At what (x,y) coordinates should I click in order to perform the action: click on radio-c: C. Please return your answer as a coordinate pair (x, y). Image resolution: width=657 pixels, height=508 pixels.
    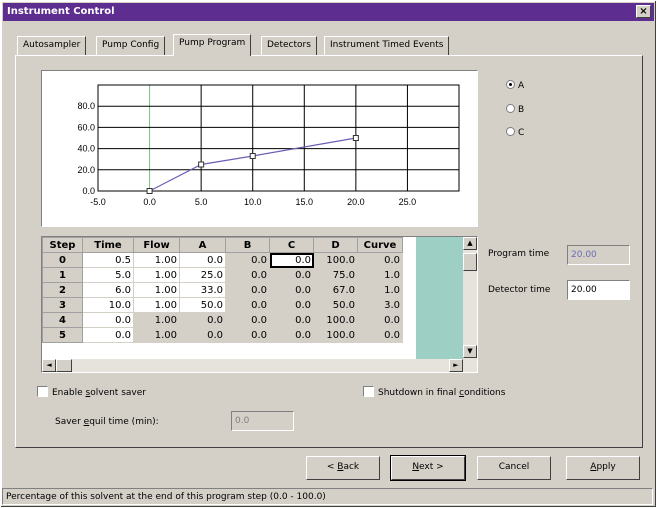
    Looking at the image, I should click on (515, 132).